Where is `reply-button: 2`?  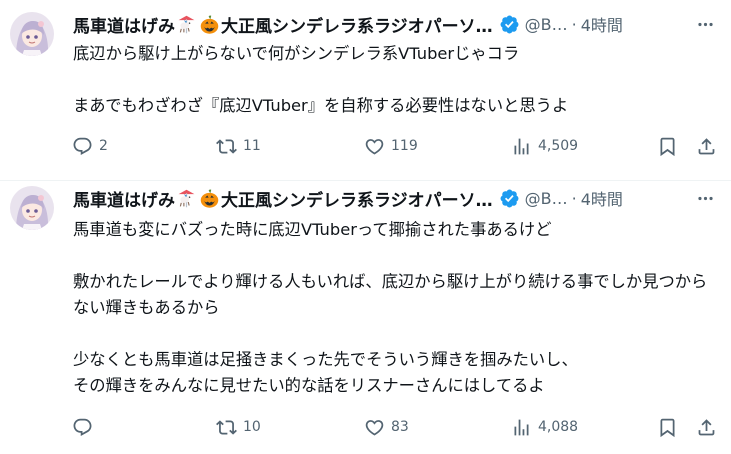
reply-button: 2 is located at coordinates (90, 146).